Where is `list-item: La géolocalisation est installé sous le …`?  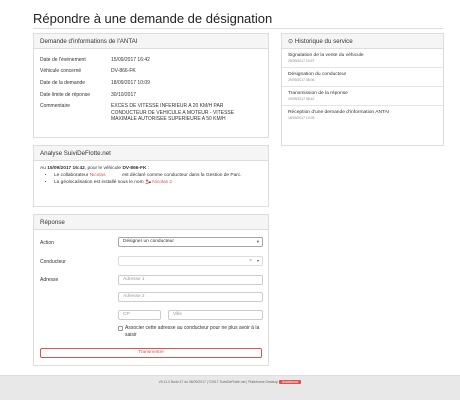
list-item: La géolocalisation est installé sous le … is located at coordinates (158, 183).